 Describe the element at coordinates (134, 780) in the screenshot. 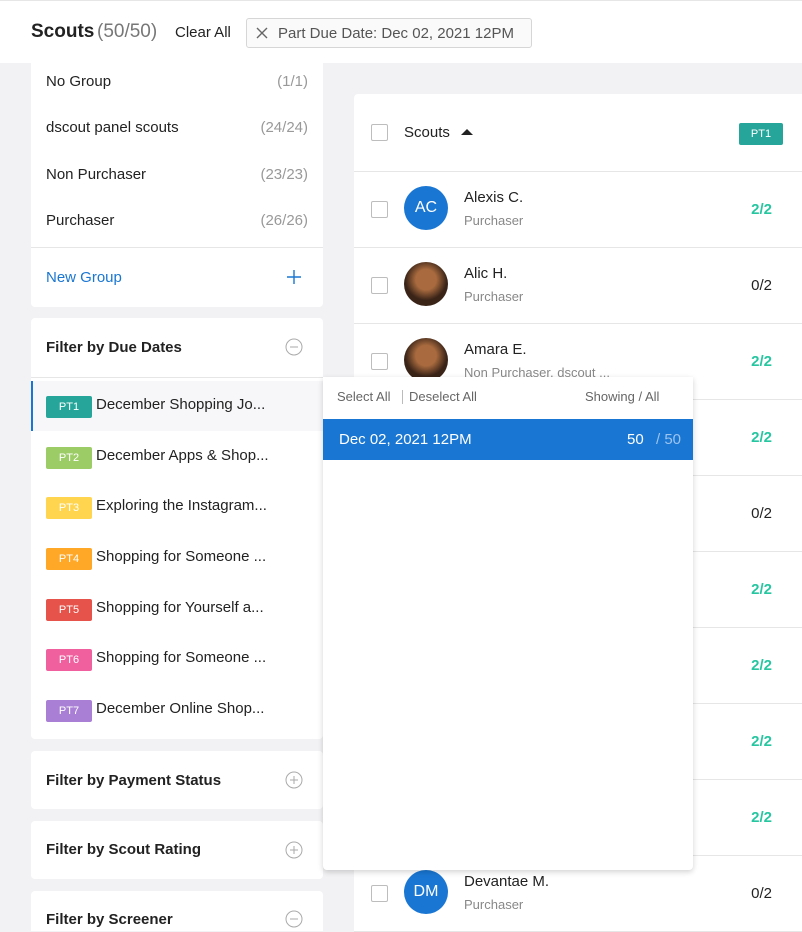

I see `section-title: Filter by Payment Status` at that location.